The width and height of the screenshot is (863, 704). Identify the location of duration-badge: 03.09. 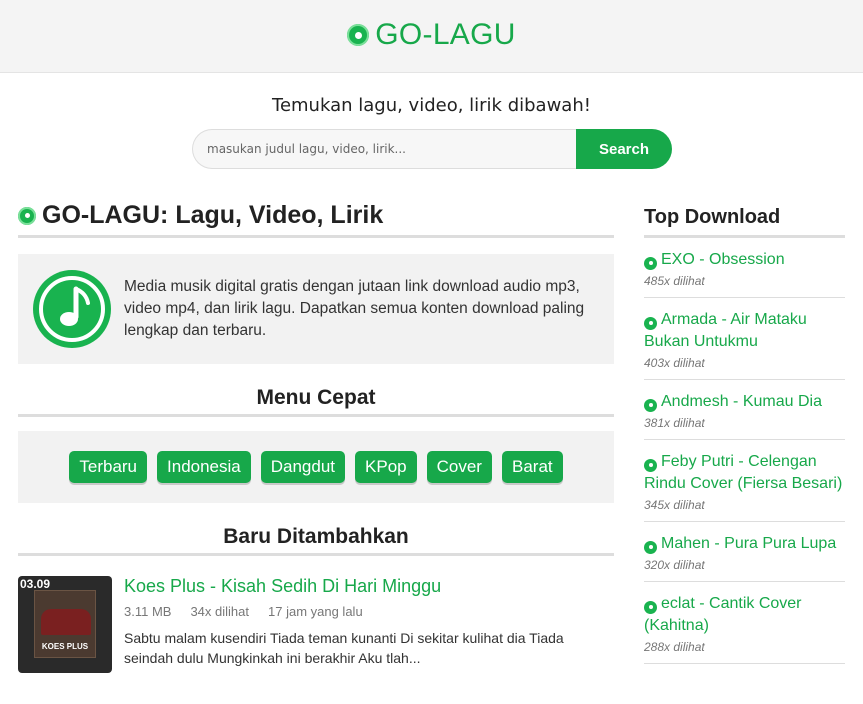
(35, 584).